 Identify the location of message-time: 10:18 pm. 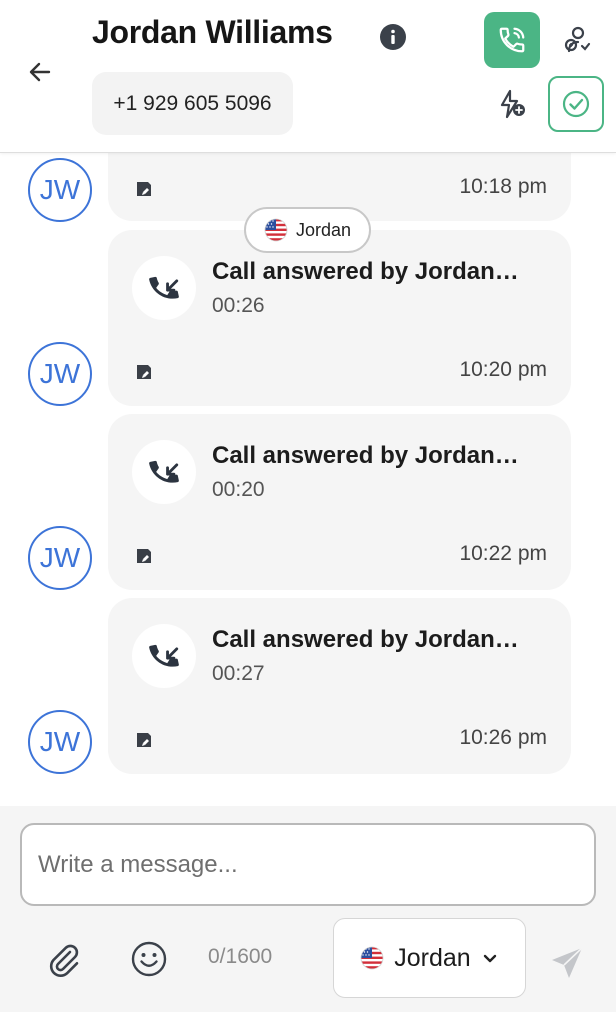
(503, 186).